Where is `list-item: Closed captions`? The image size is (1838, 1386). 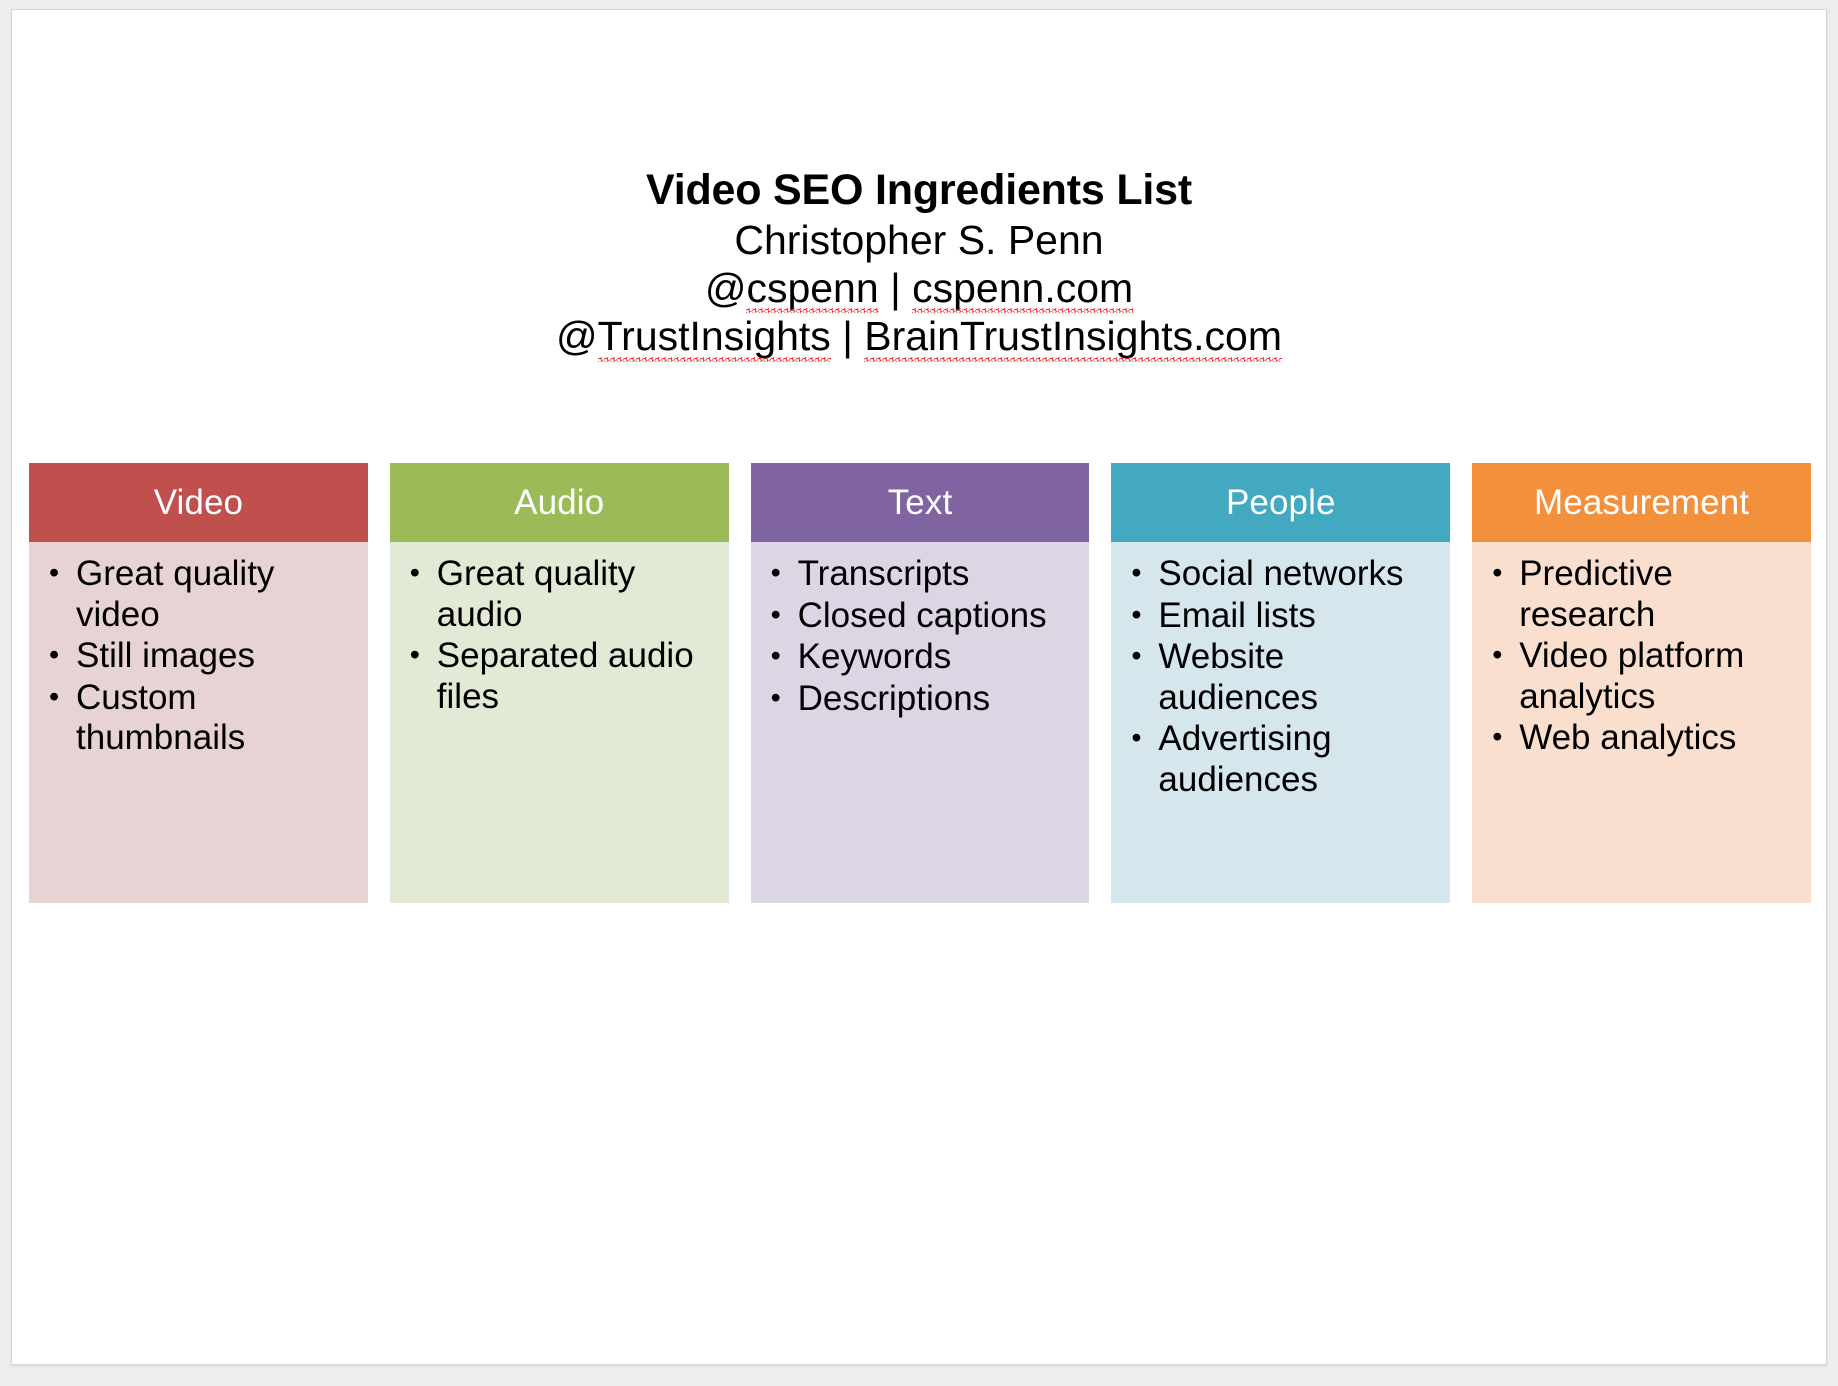 list-item: Closed captions is located at coordinates (920, 616).